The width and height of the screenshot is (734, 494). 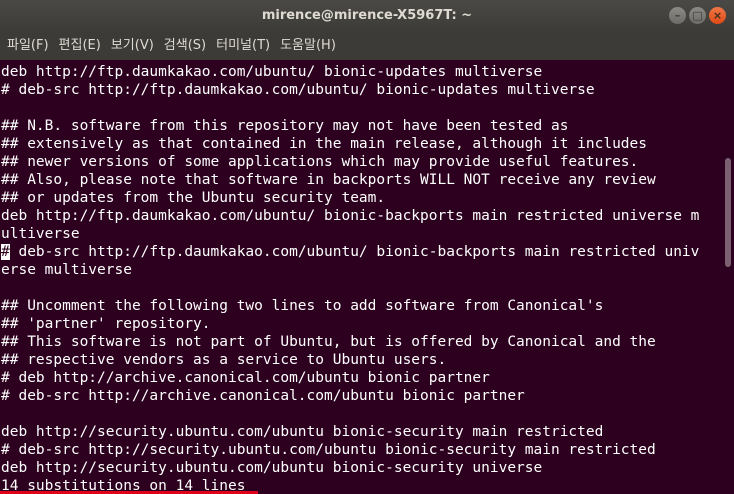 I want to click on terminal-line: ## 'partner' repository., so click(x=106, y=324).